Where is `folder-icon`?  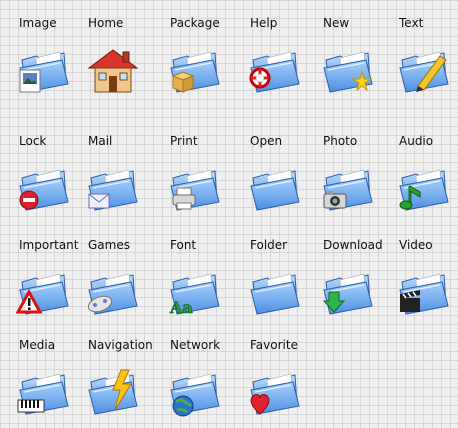
folder-icon is located at coordinates (275, 292).